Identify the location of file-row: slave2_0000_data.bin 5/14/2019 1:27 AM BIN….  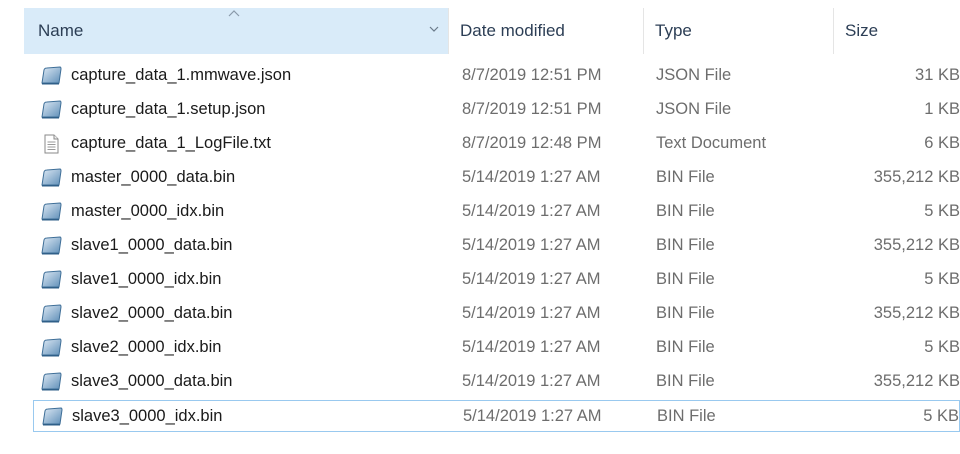
(496, 314).